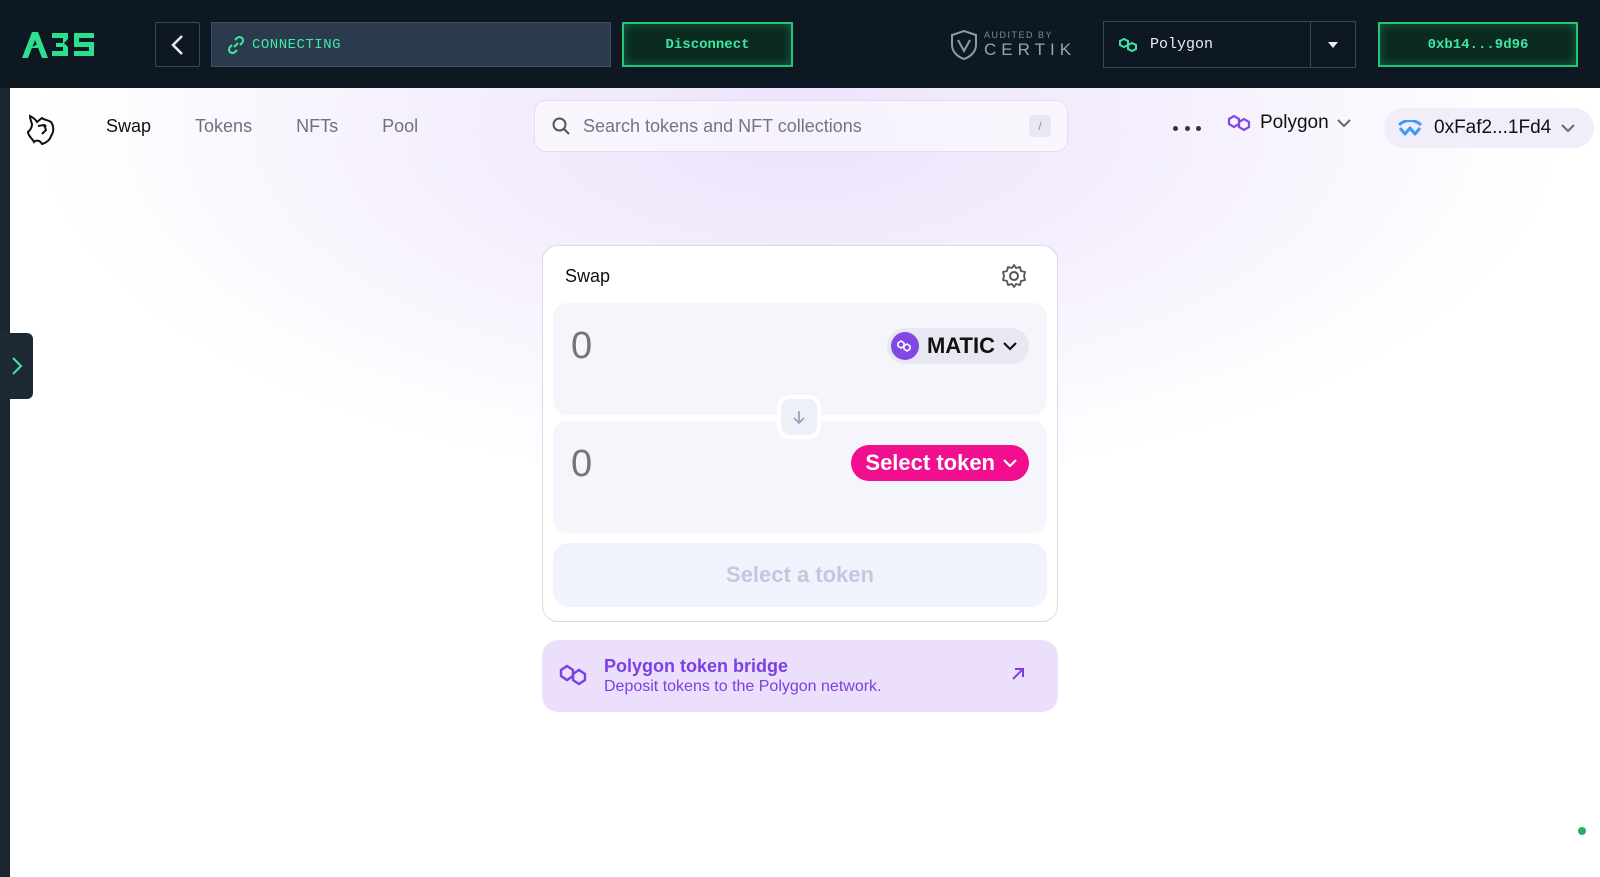 This screenshot has width=1600, height=877. I want to click on search-input, so click(800, 126).